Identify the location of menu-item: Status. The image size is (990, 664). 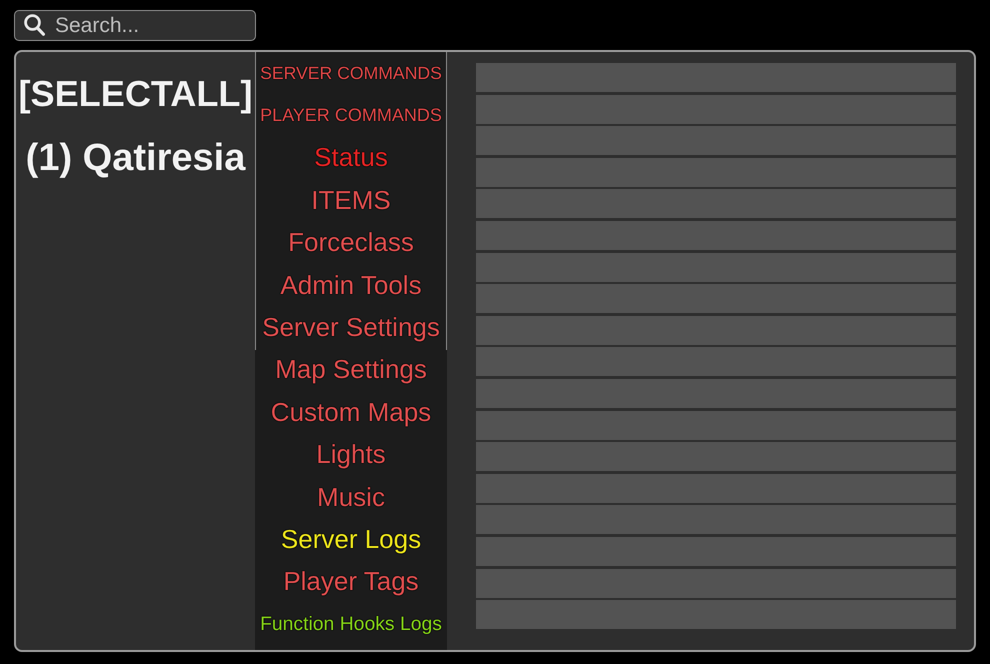
(351, 158).